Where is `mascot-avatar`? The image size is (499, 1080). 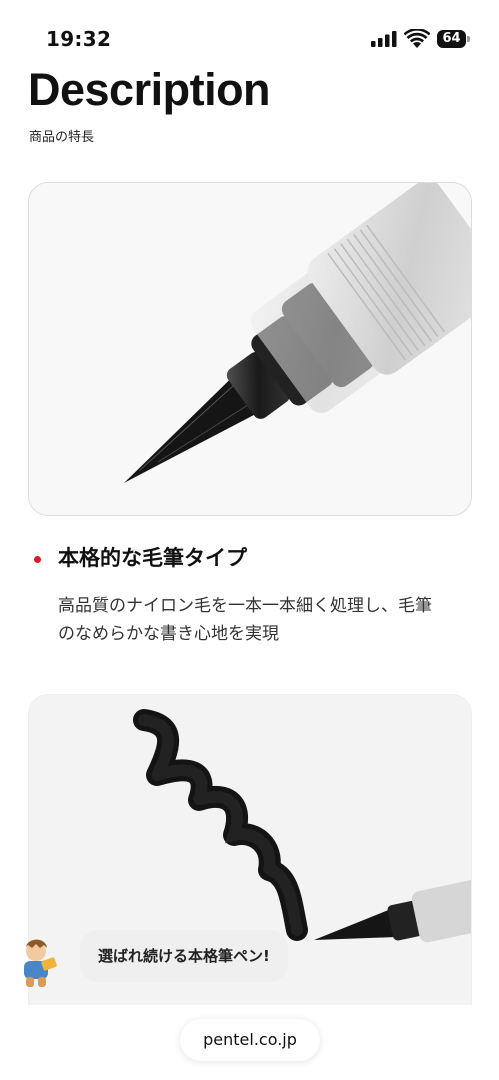
mascot-avatar is located at coordinates (40, 963).